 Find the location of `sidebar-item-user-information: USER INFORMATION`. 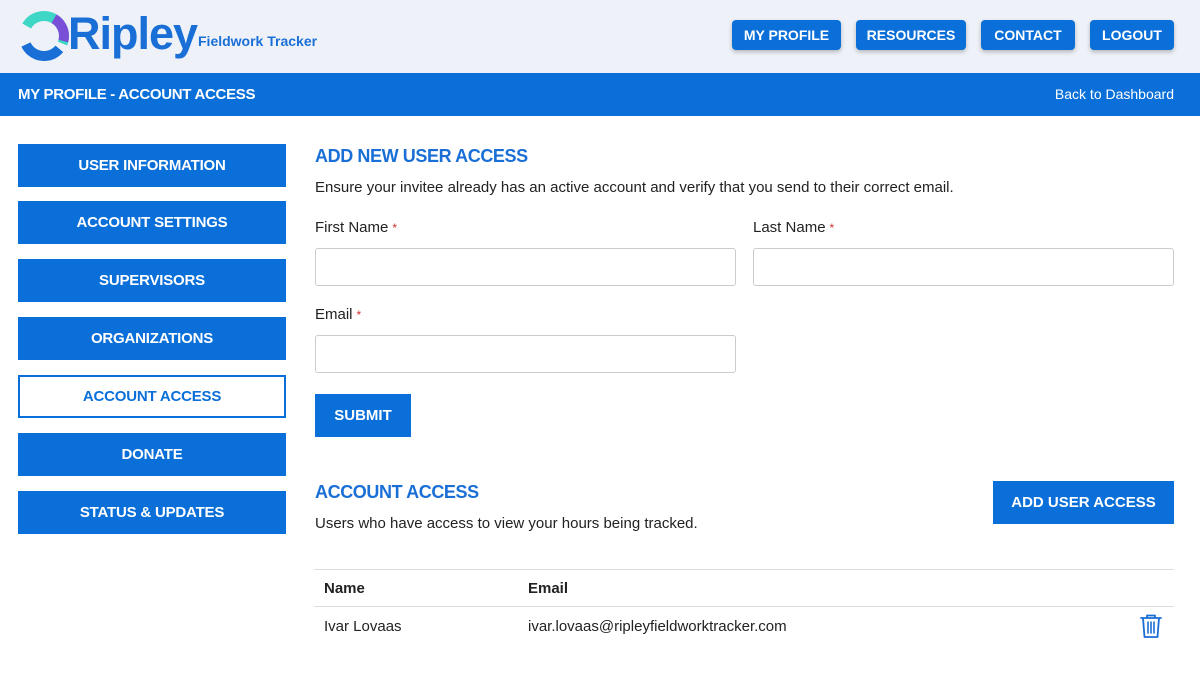

sidebar-item-user-information: USER INFORMATION is located at coordinates (152, 165).